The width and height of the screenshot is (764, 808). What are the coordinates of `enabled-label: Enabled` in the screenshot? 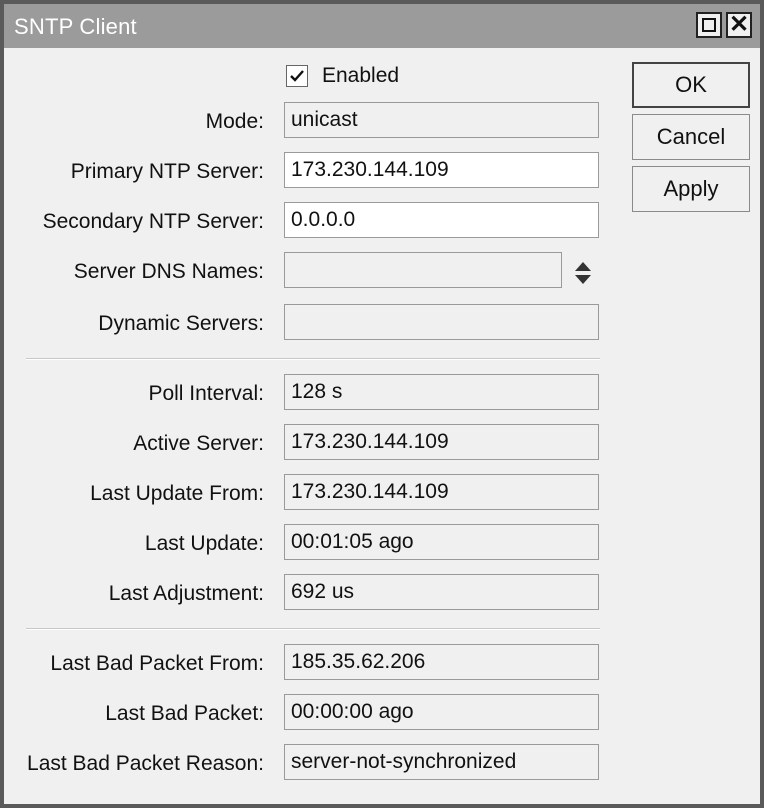 It's located at (361, 75).